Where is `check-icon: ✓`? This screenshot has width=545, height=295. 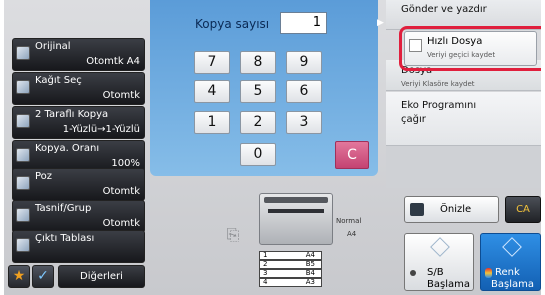 check-icon: ✓ is located at coordinates (43, 276).